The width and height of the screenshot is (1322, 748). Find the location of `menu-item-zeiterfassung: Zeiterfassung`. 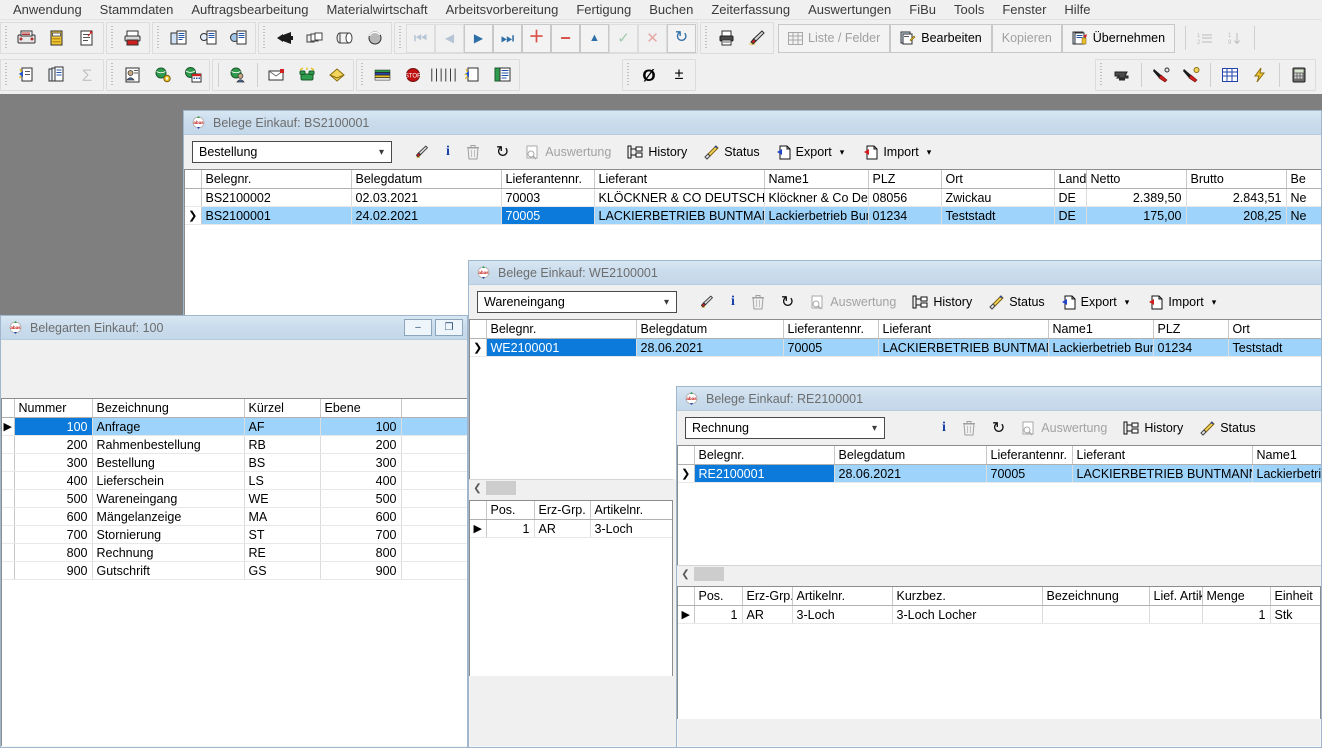

menu-item-zeiterfassung: Zeiterfassung is located at coordinates (750, 9).